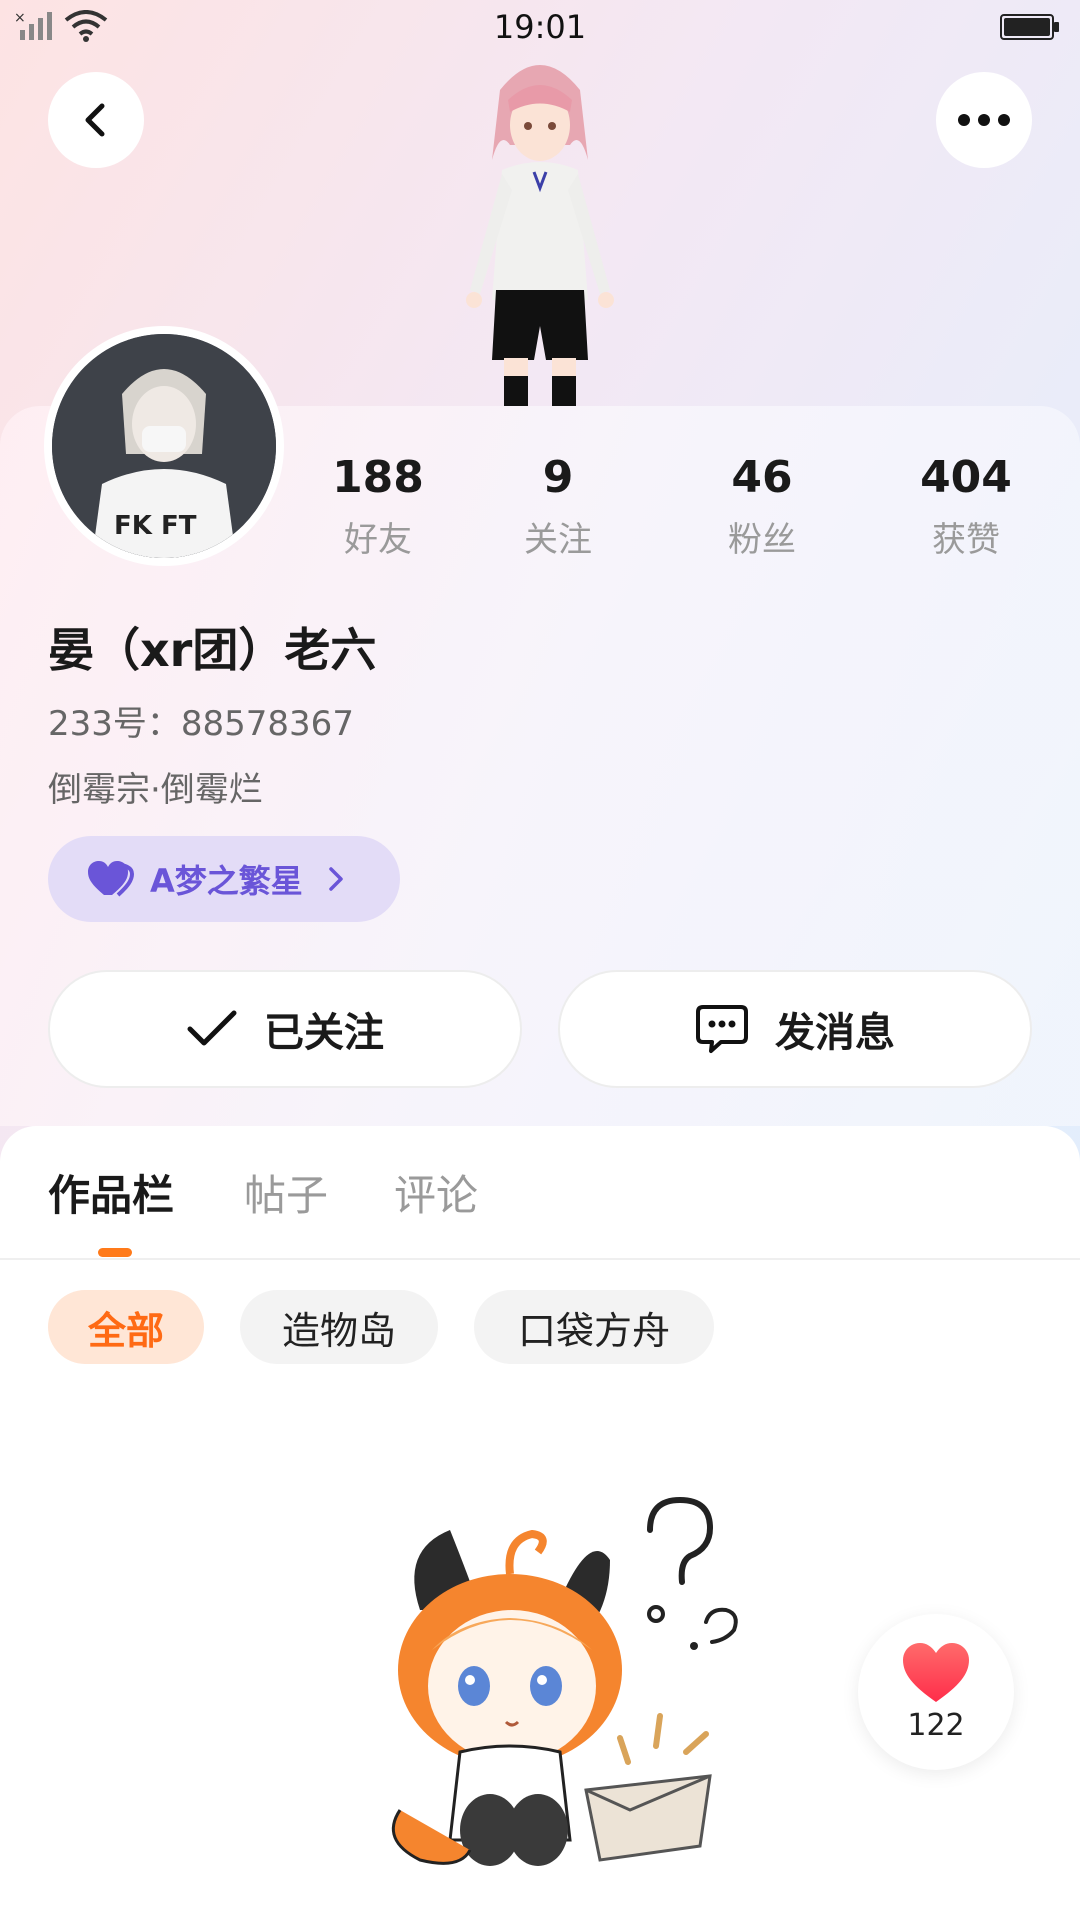 This screenshot has height=1920, width=1080. Describe the element at coordinates (115, 1252) in the screenshot. I see `tab-active-indicator` at that location.